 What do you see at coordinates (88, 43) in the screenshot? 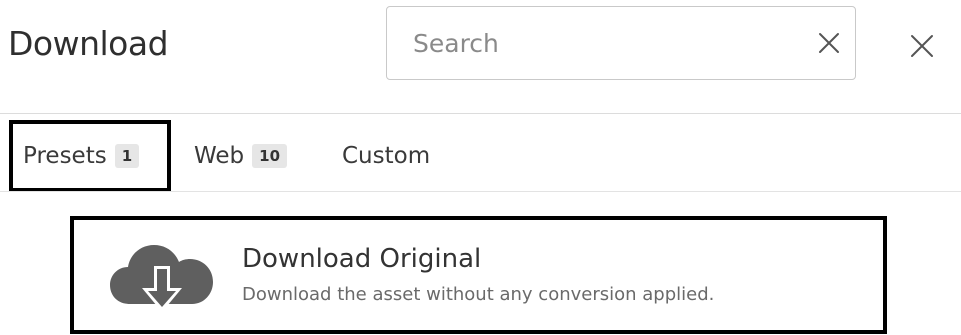
I see `panel-title: Download` at bounding box center [88, 43].